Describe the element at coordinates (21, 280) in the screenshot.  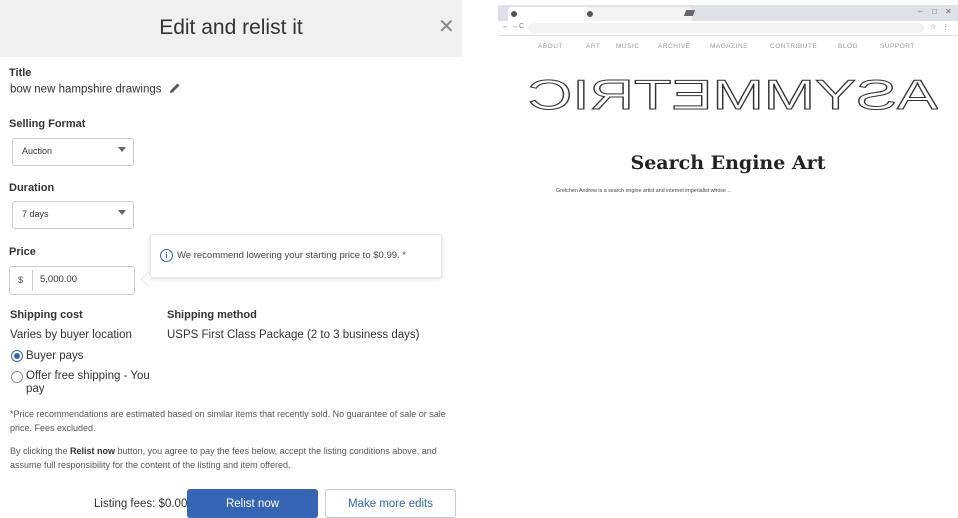
I see `currency-symbol: $` at that location.